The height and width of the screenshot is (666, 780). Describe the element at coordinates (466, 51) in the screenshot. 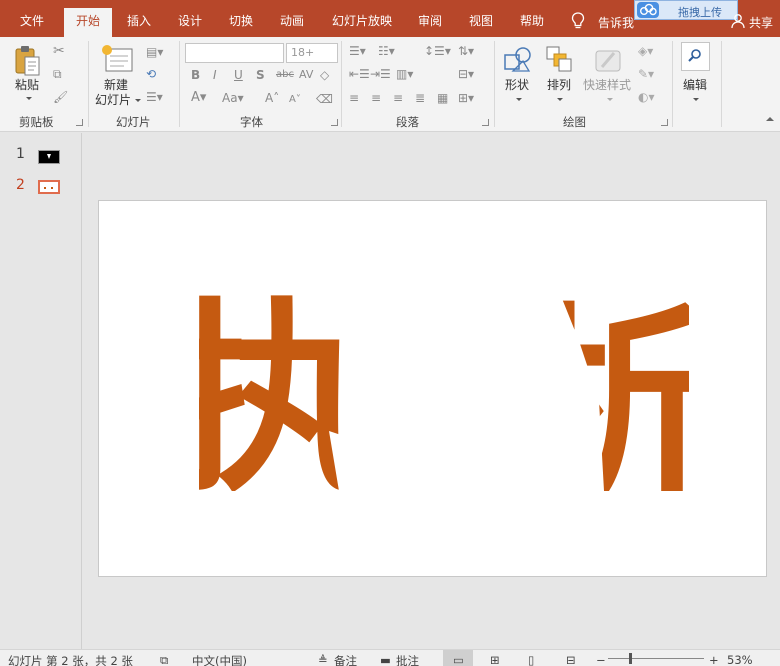

I see `text-direction-icon: ⇅▾` at that location.